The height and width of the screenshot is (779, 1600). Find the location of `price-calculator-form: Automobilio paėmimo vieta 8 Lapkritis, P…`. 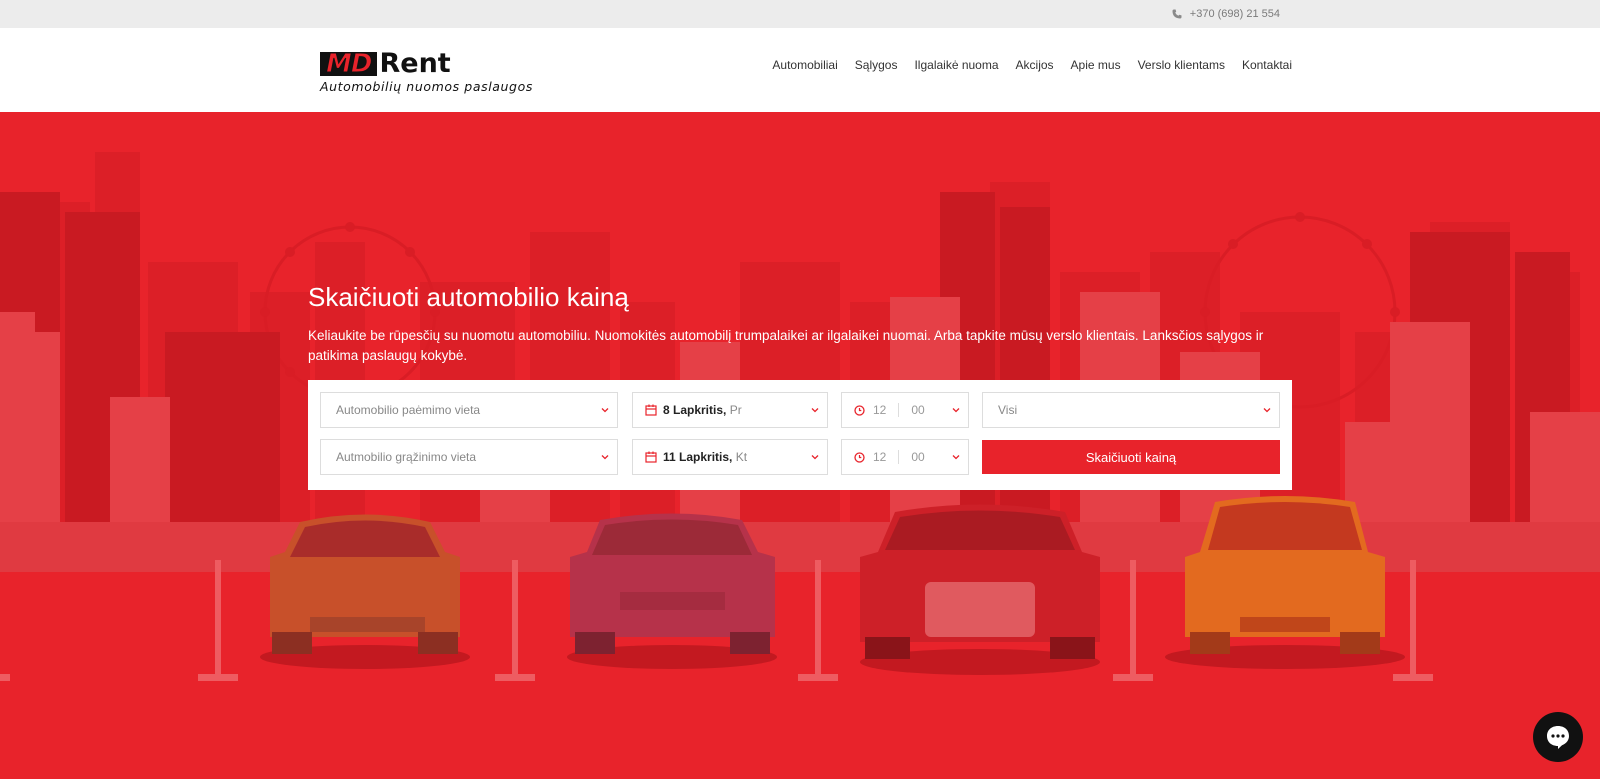

price-calculator-form: Automobilio paėmimo vieta 8 Lapkritis, P… is located at coordinates (800, 435).